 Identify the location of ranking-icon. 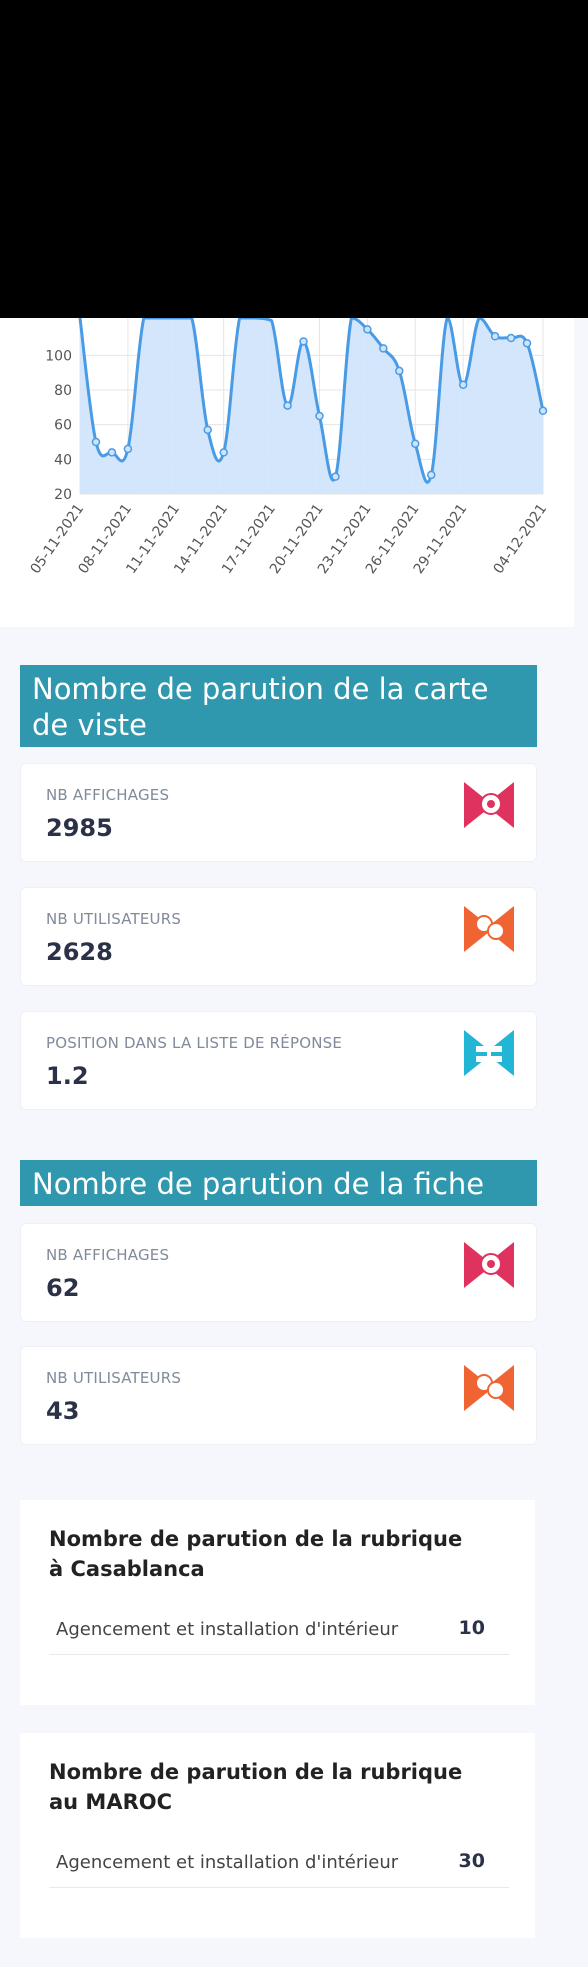
(489, 1053).